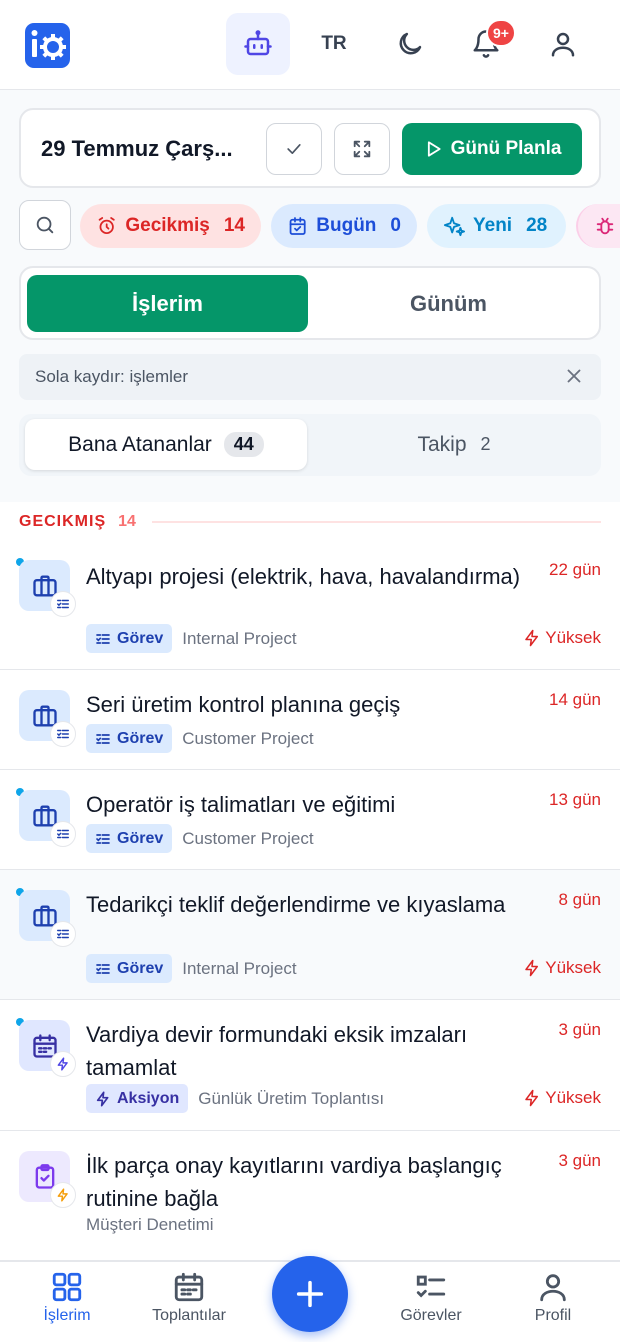 The height and width of the screenshot is (1342, 620). I want to click on chip-today-count: 0, so click(395, 225).